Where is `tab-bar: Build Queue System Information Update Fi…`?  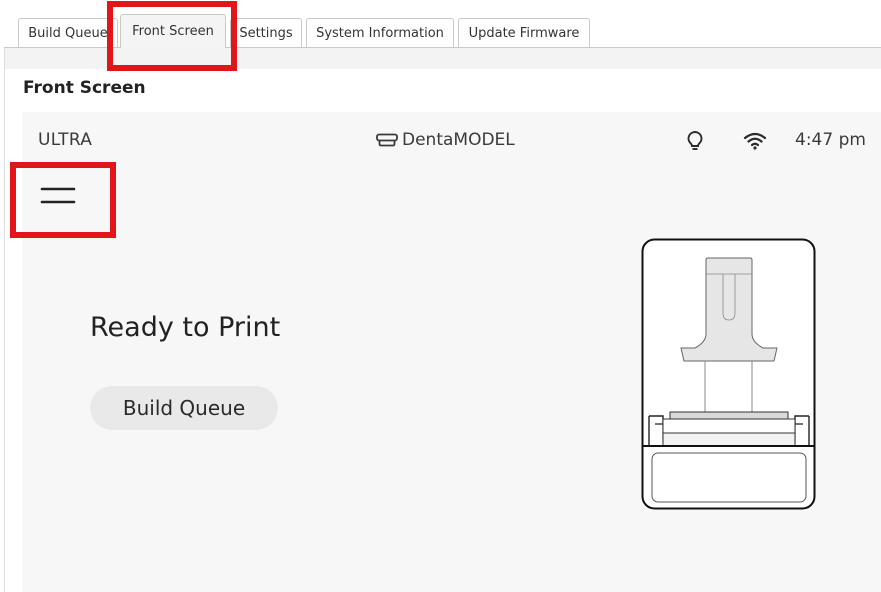 tab-bar: Build Queue System Information Update Fi… is located at coordinates (440, 24).